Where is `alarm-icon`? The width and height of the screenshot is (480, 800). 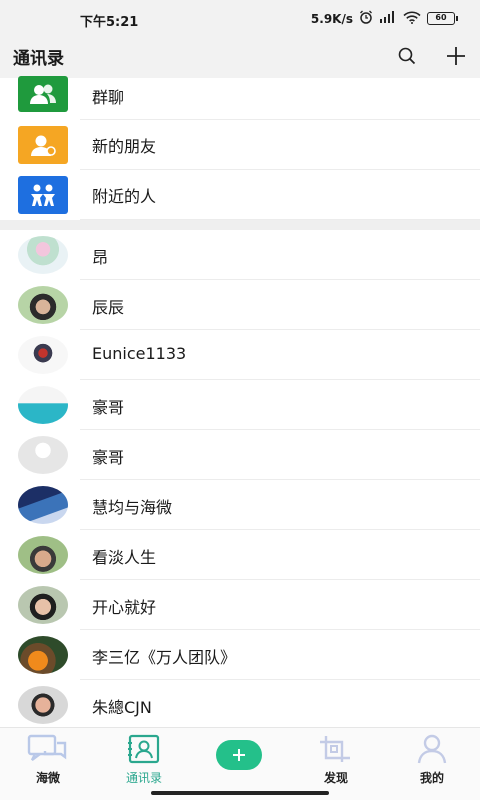
alarm-icon is located at coordinates (366, 18).